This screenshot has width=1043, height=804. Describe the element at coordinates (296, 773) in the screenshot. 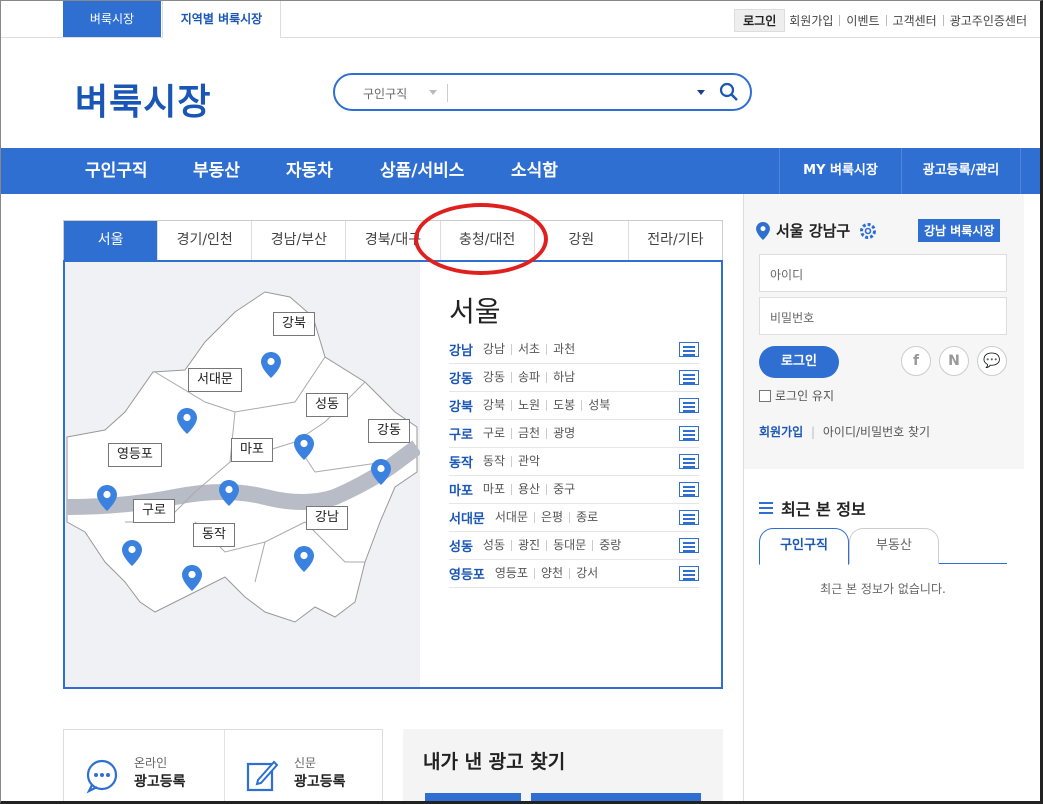

I see `paper-ad-register: 신문 광고등록` at that location.